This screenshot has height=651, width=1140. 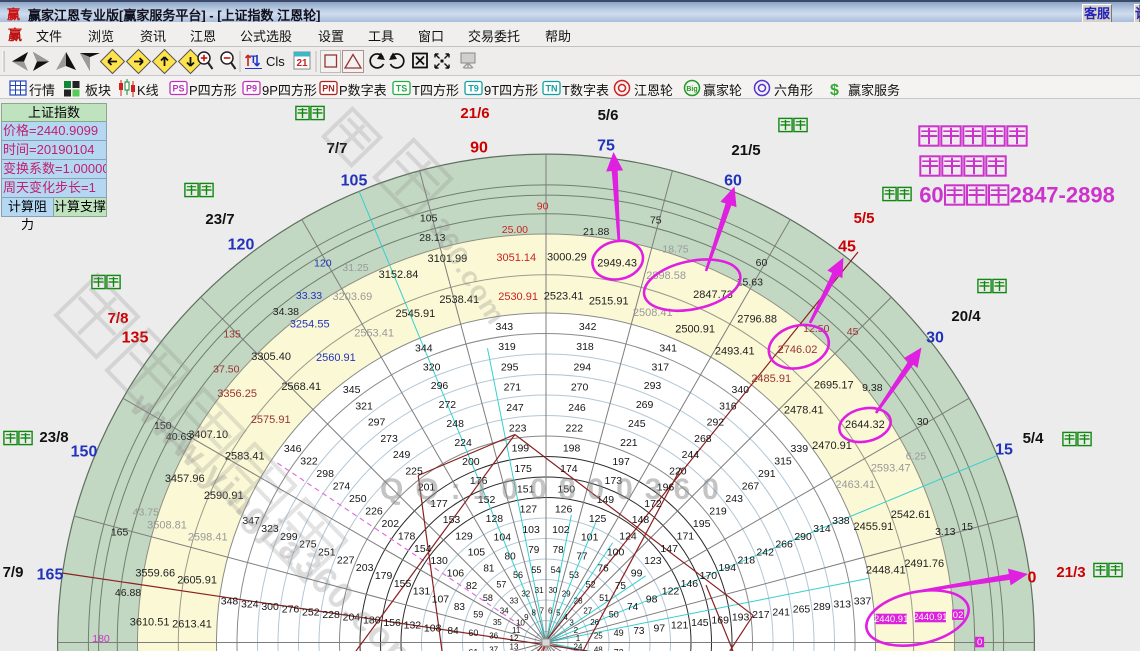 I want to click on svg-text: 342, so click(x=588, y=327).